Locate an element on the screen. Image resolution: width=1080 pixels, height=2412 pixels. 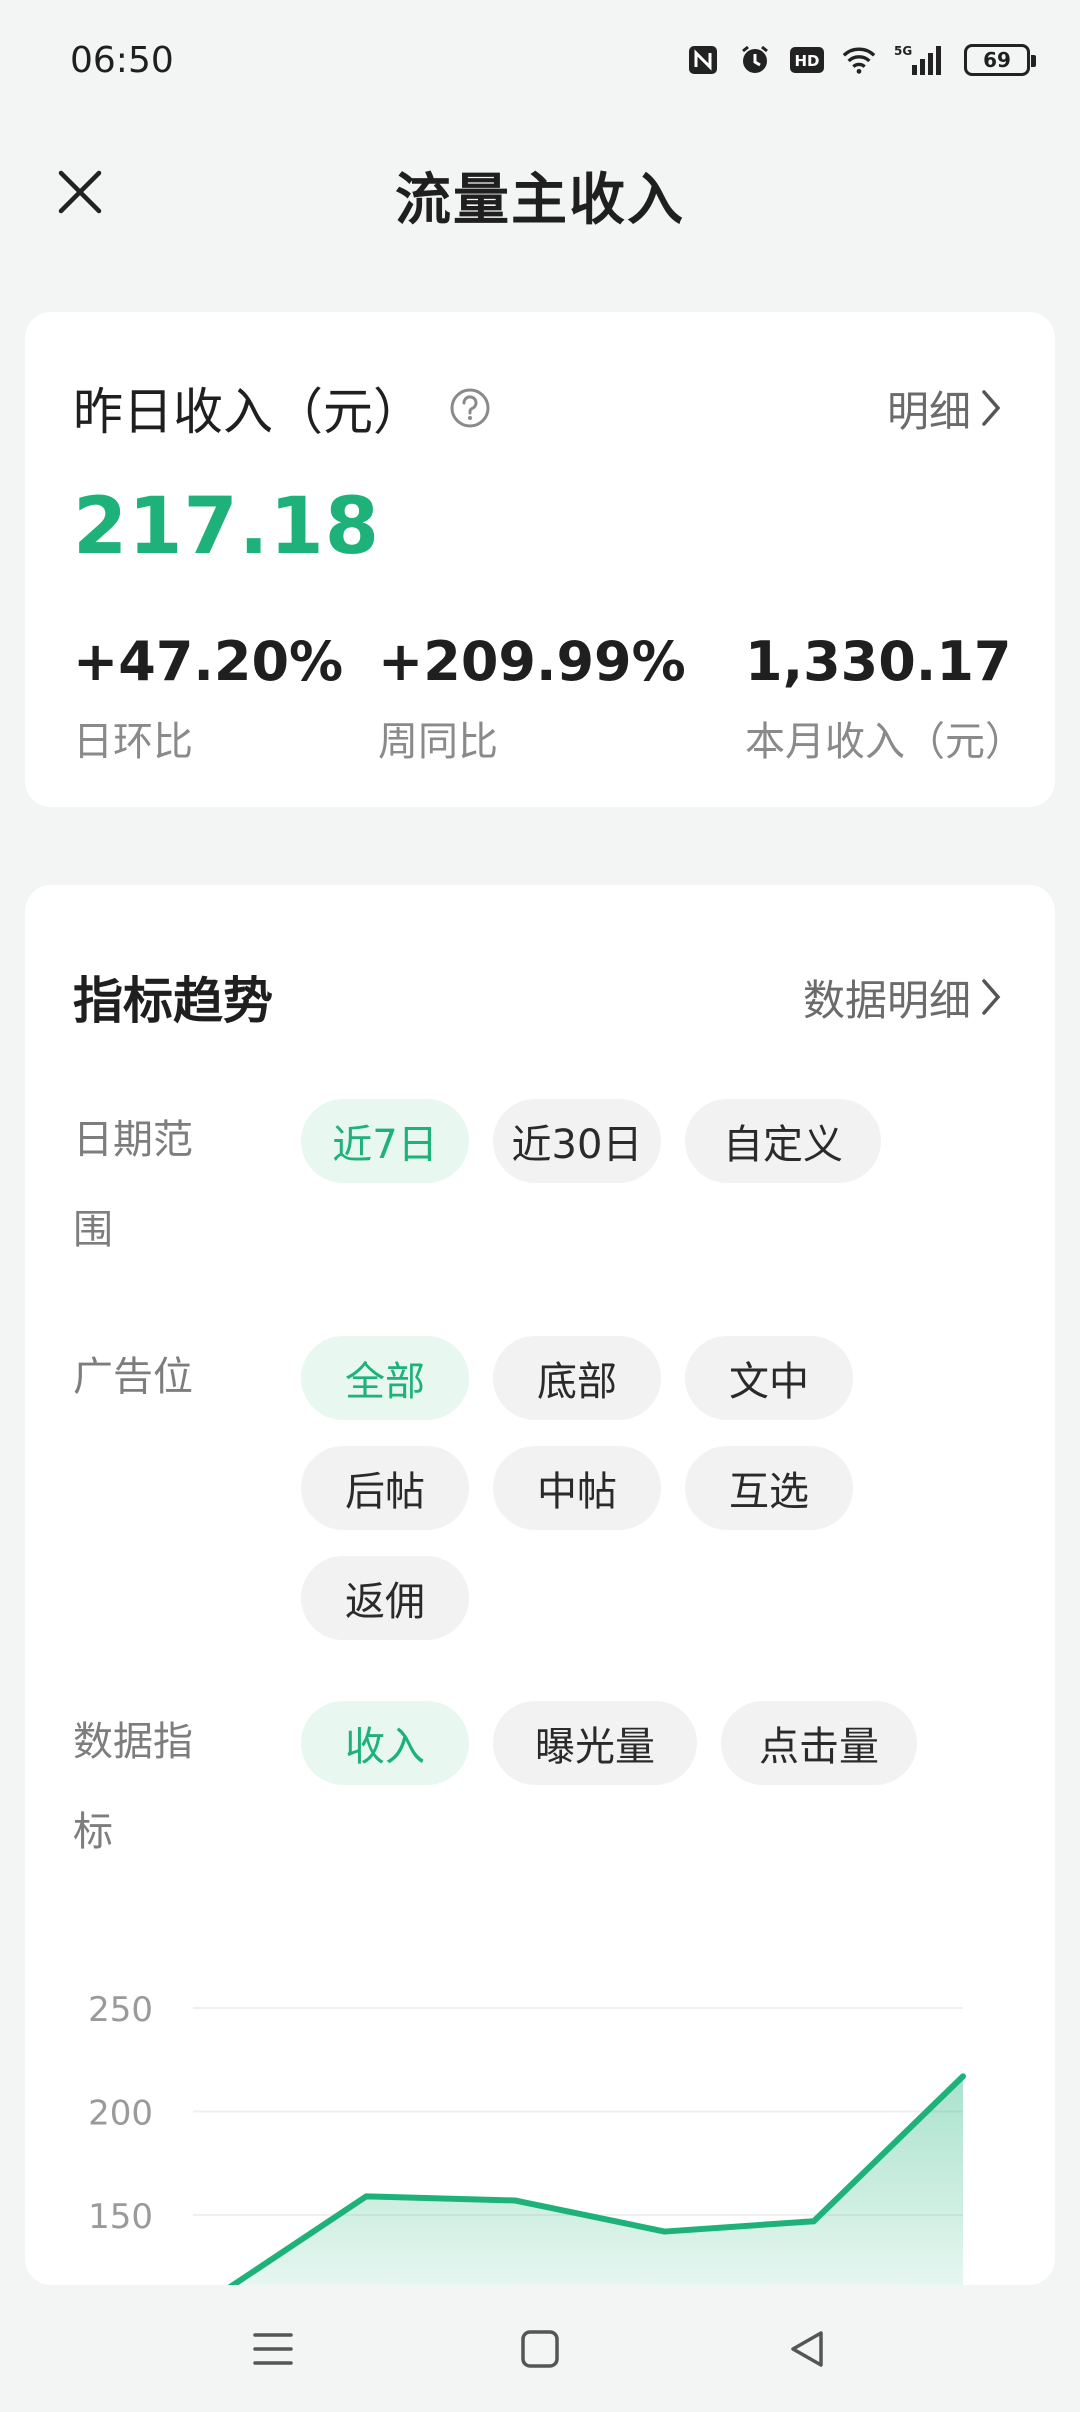
trend-title: 指标趋势 is located at coordinates (173, 1001).